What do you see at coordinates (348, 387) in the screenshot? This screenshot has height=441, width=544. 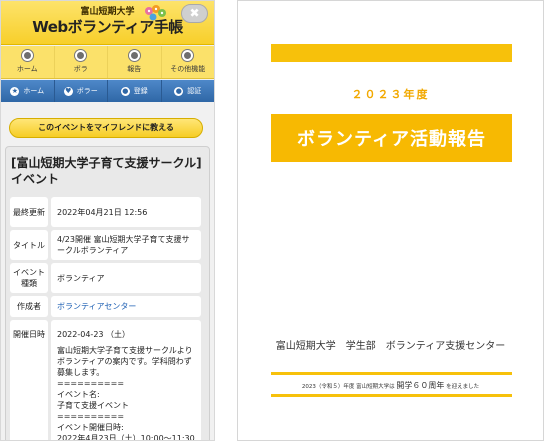 I see `anniversary-prefix: 2023（令和５）年度 富山短期大学は` at bounding box center [348, 387].